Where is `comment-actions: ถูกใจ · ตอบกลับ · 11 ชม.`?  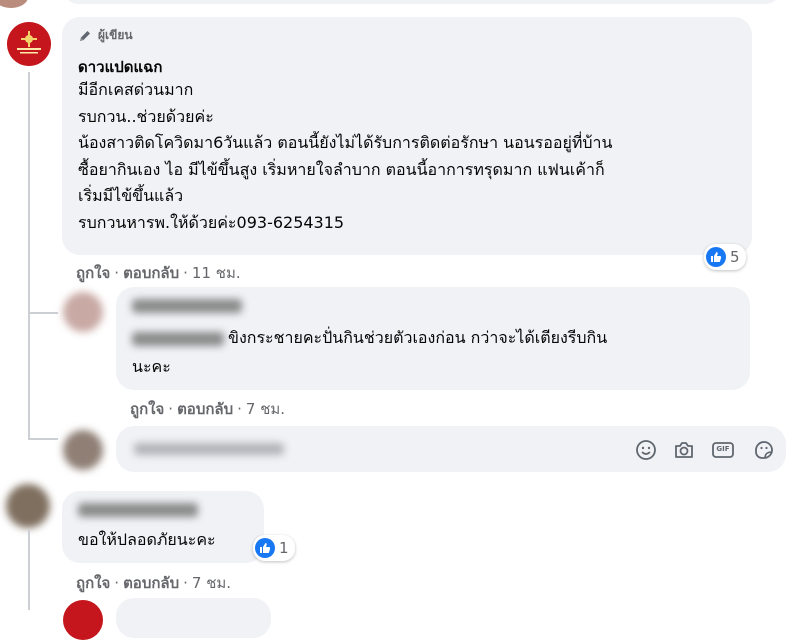
comment-actions: ถูกใจ · ตอบกลับ · 11 ชม. is located at coordinates (158, 273).